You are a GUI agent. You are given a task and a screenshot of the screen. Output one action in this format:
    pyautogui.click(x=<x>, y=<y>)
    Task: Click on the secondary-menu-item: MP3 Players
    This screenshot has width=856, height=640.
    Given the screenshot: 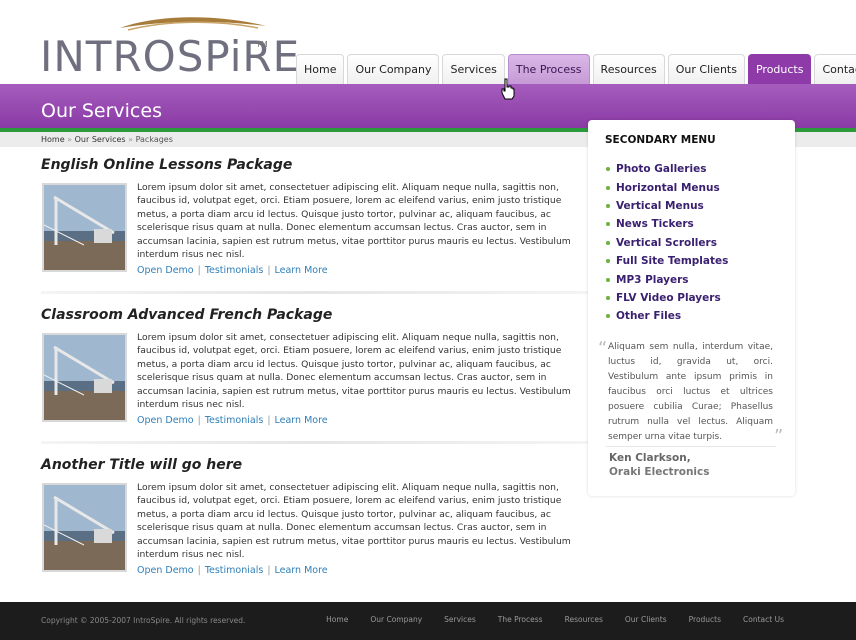 What is the action you would take?
    pyautogui.click(x=667, y=279)
    